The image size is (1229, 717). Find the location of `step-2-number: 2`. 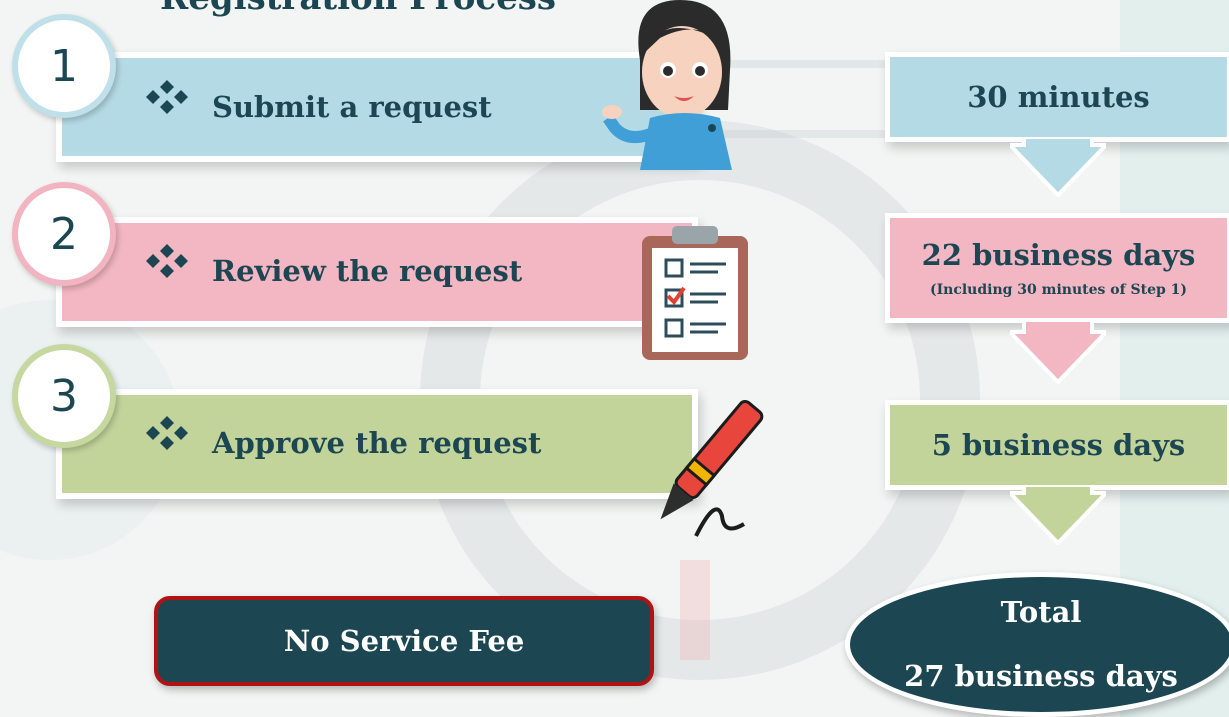

step-2-number: 2 is located at coordinates (64, 234).